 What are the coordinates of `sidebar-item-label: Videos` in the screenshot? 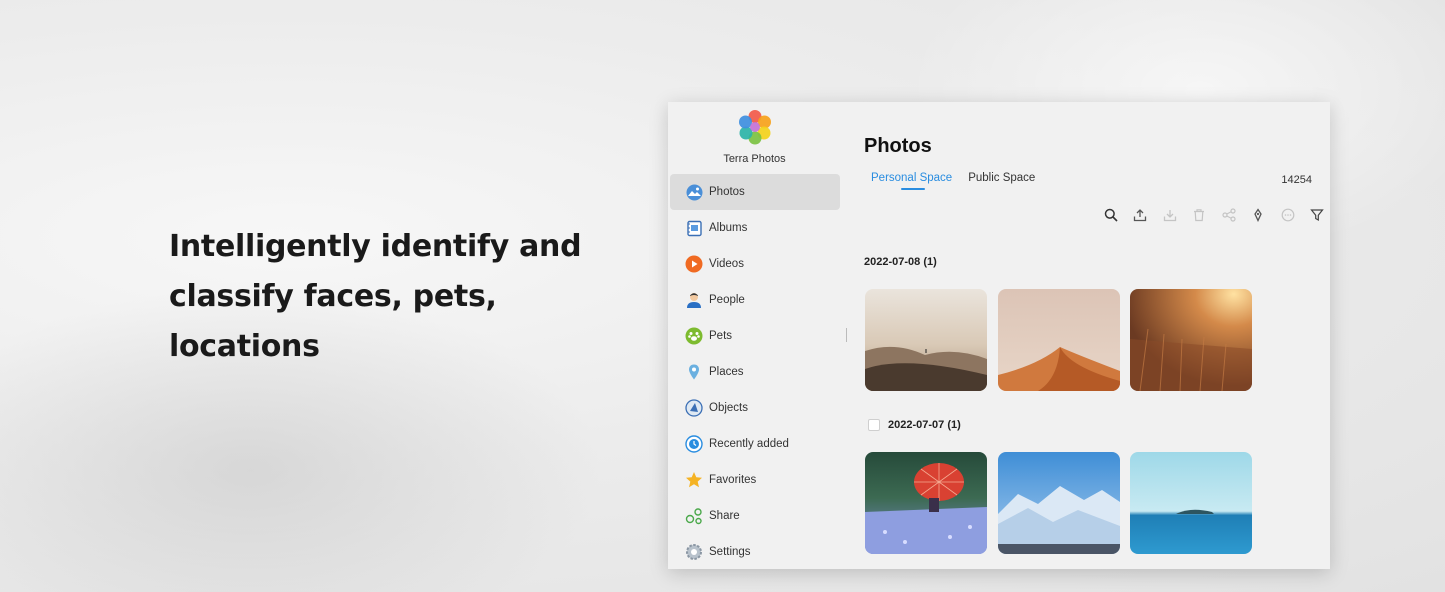 It's located at (726, 264).